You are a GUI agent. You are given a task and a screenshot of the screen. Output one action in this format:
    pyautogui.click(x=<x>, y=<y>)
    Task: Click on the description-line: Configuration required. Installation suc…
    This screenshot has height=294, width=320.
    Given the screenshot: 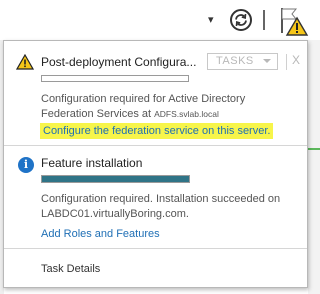 What is the action you would take?
    pyautogui.click(x=161, y=199)
    